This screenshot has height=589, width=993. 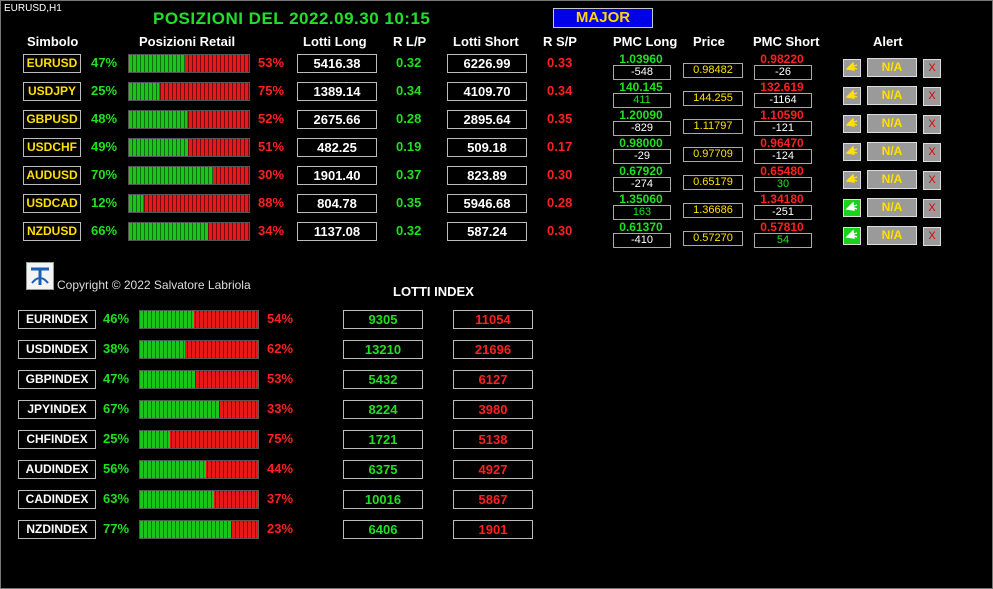 What do you see at coordinates (337, 63) in the screenshot?
I see `lotti-long-value: 5416.38` at bounding box center [337, 63].